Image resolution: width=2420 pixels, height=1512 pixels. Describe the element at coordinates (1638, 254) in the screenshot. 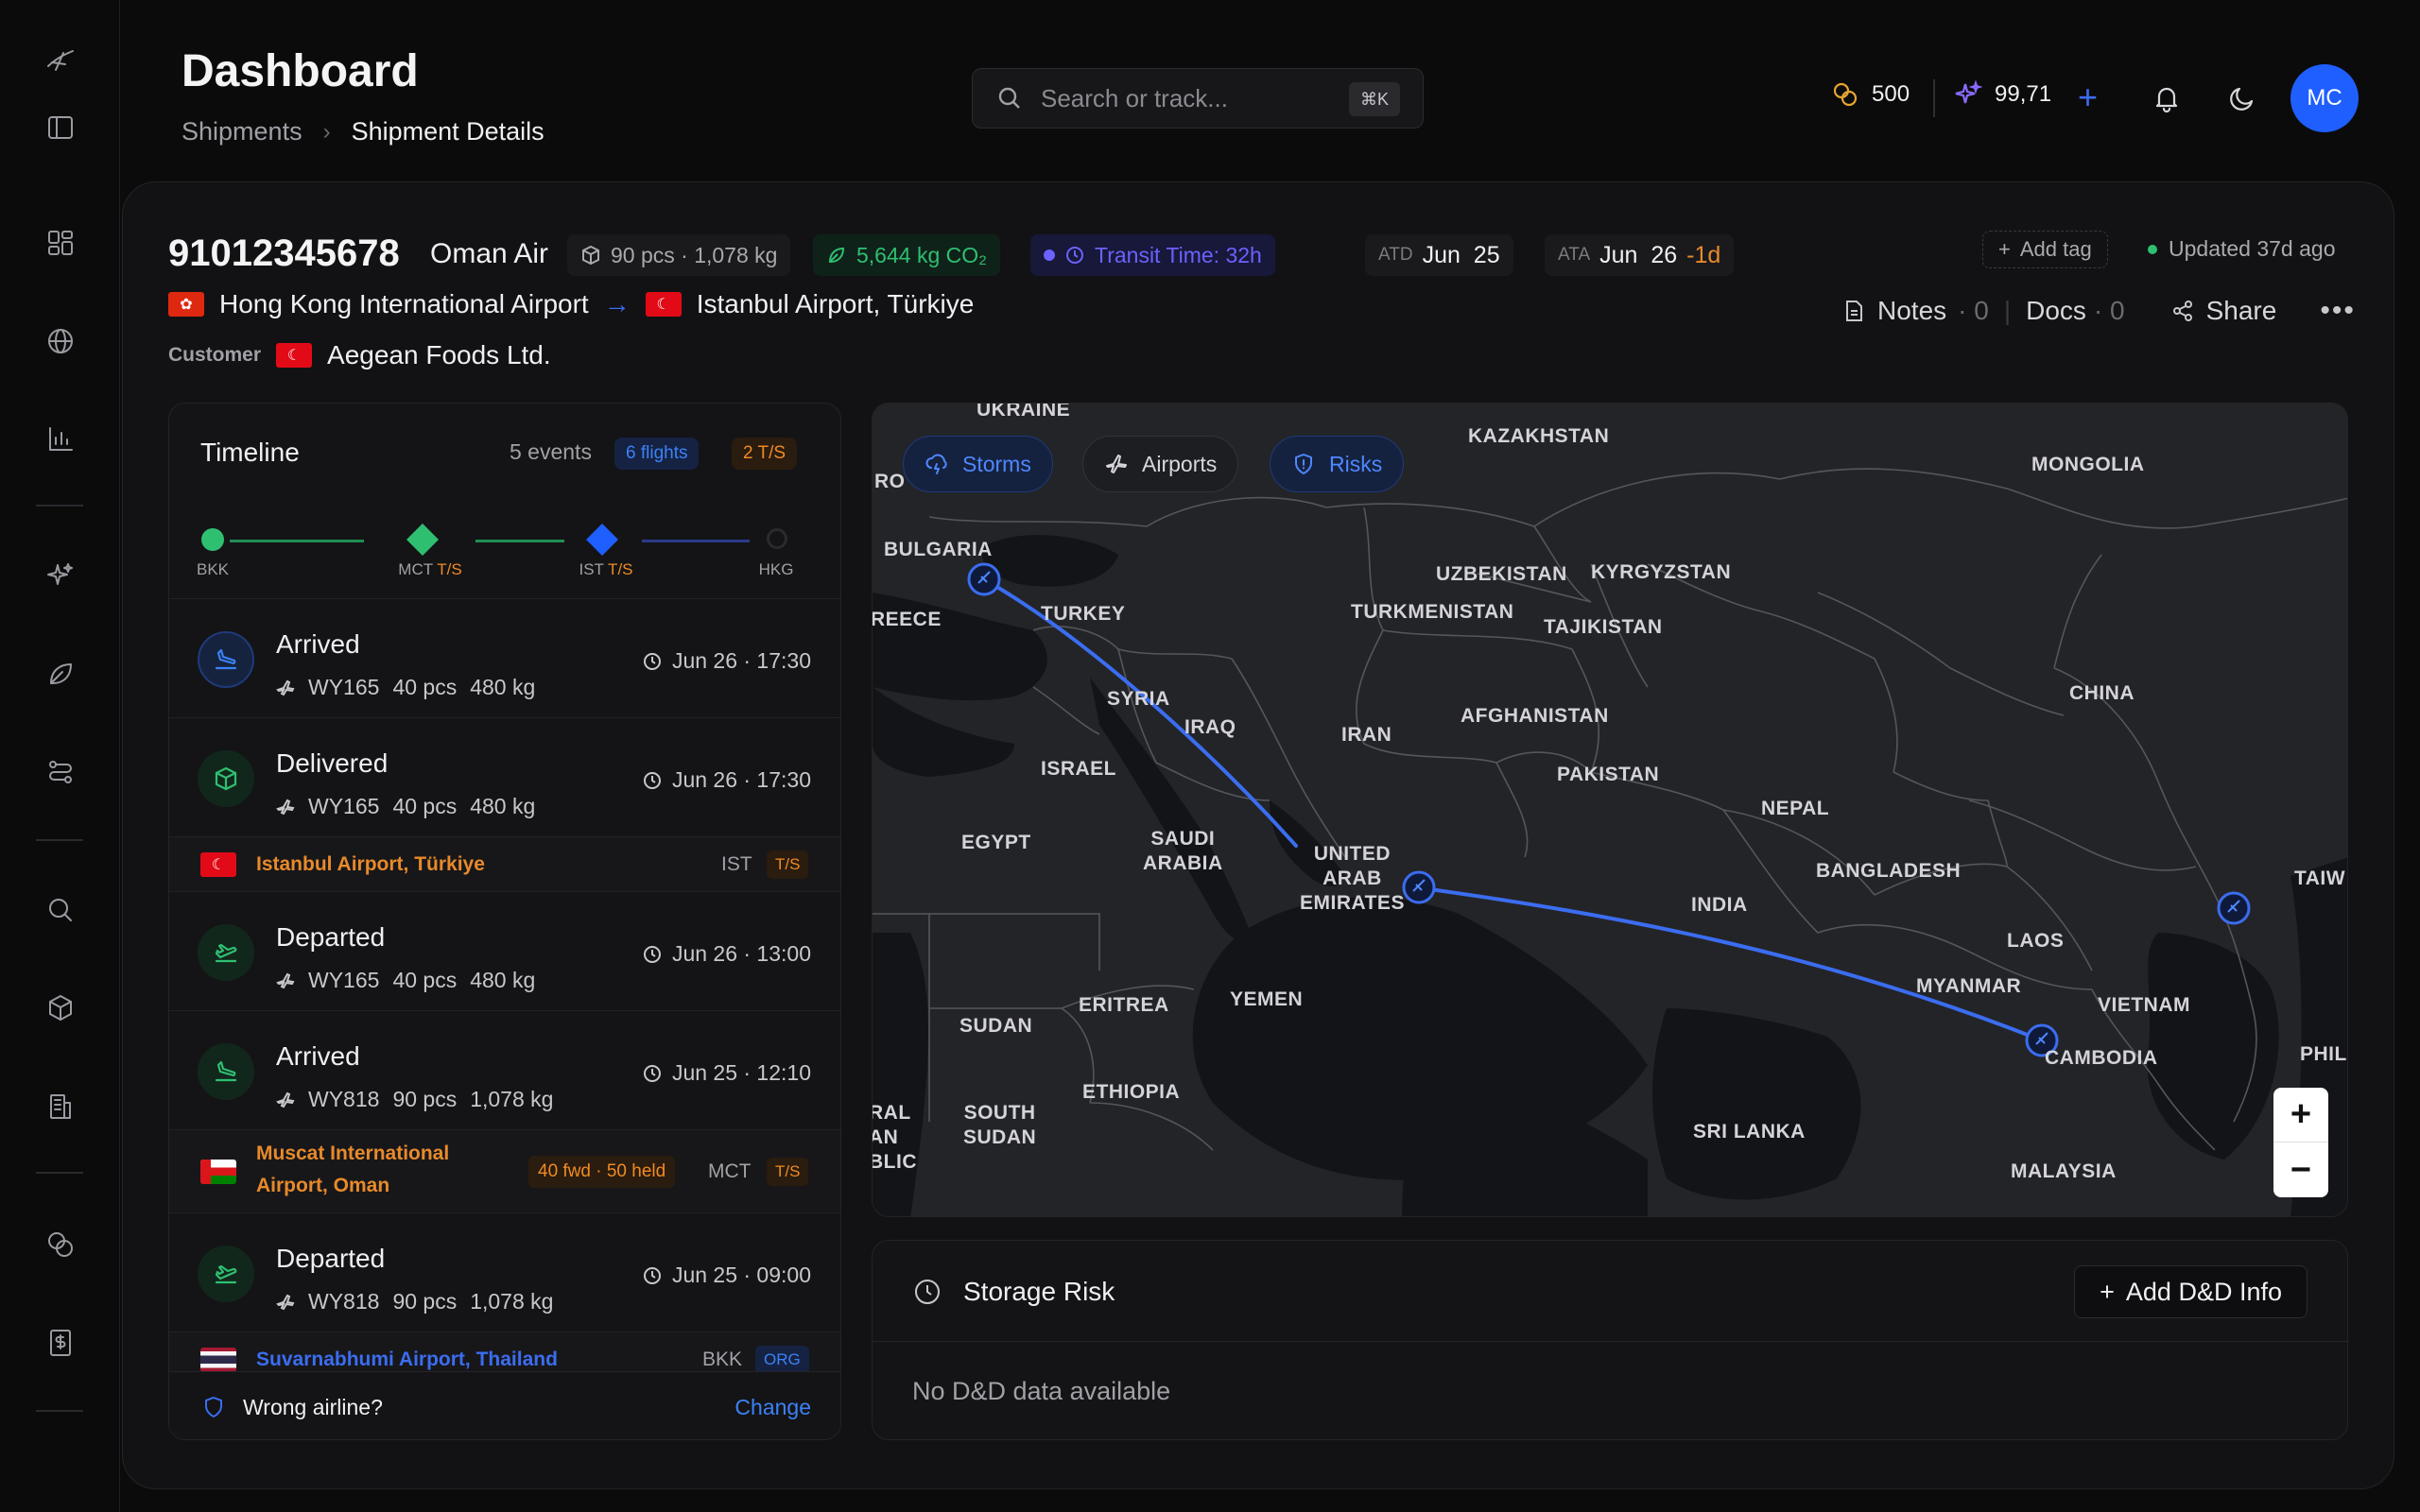

I see `ata-value: Jun 26` at that location.